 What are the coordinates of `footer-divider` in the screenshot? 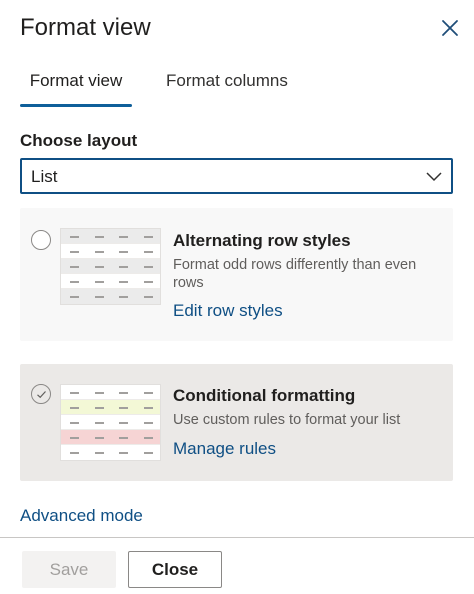 It's located at (237, 537).